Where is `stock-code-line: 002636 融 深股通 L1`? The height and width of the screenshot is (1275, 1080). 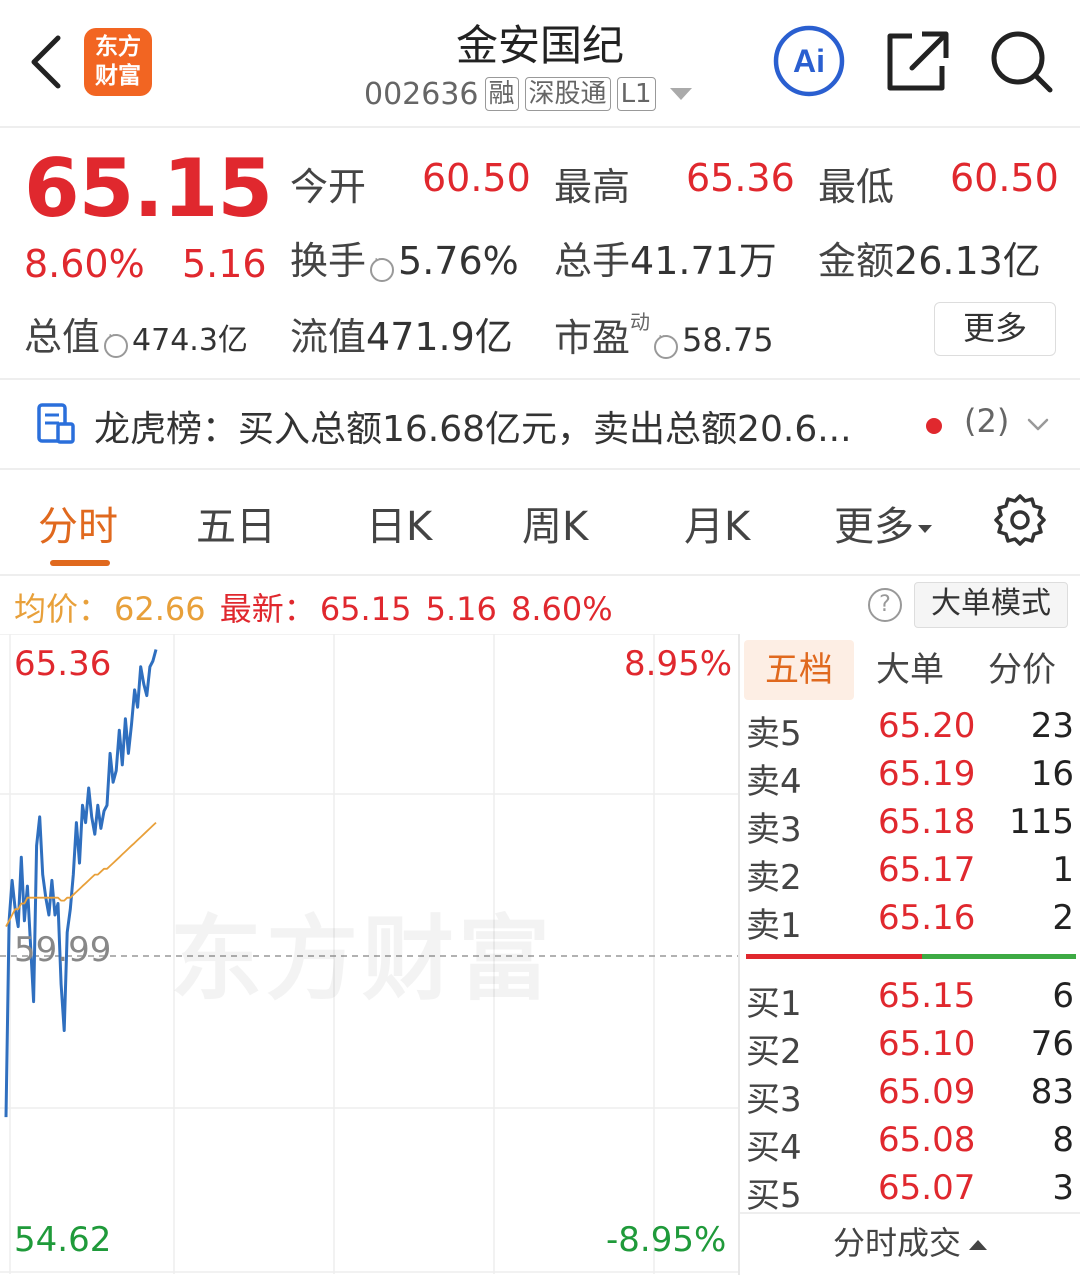 stock-code-line: 002636 融 深股通 L1 is located at coordinates (528, 94).